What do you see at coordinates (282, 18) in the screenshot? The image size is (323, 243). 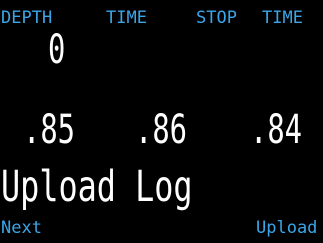 I see `stop-time-label: TIME` at bounding box center [282, 18].